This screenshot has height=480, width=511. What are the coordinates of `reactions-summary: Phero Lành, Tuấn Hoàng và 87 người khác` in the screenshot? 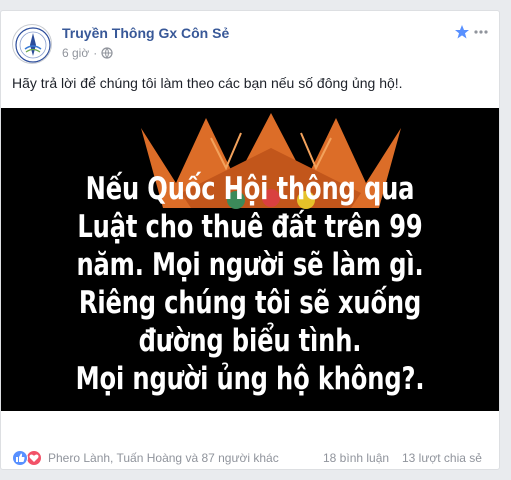 It's located at (145, 458).